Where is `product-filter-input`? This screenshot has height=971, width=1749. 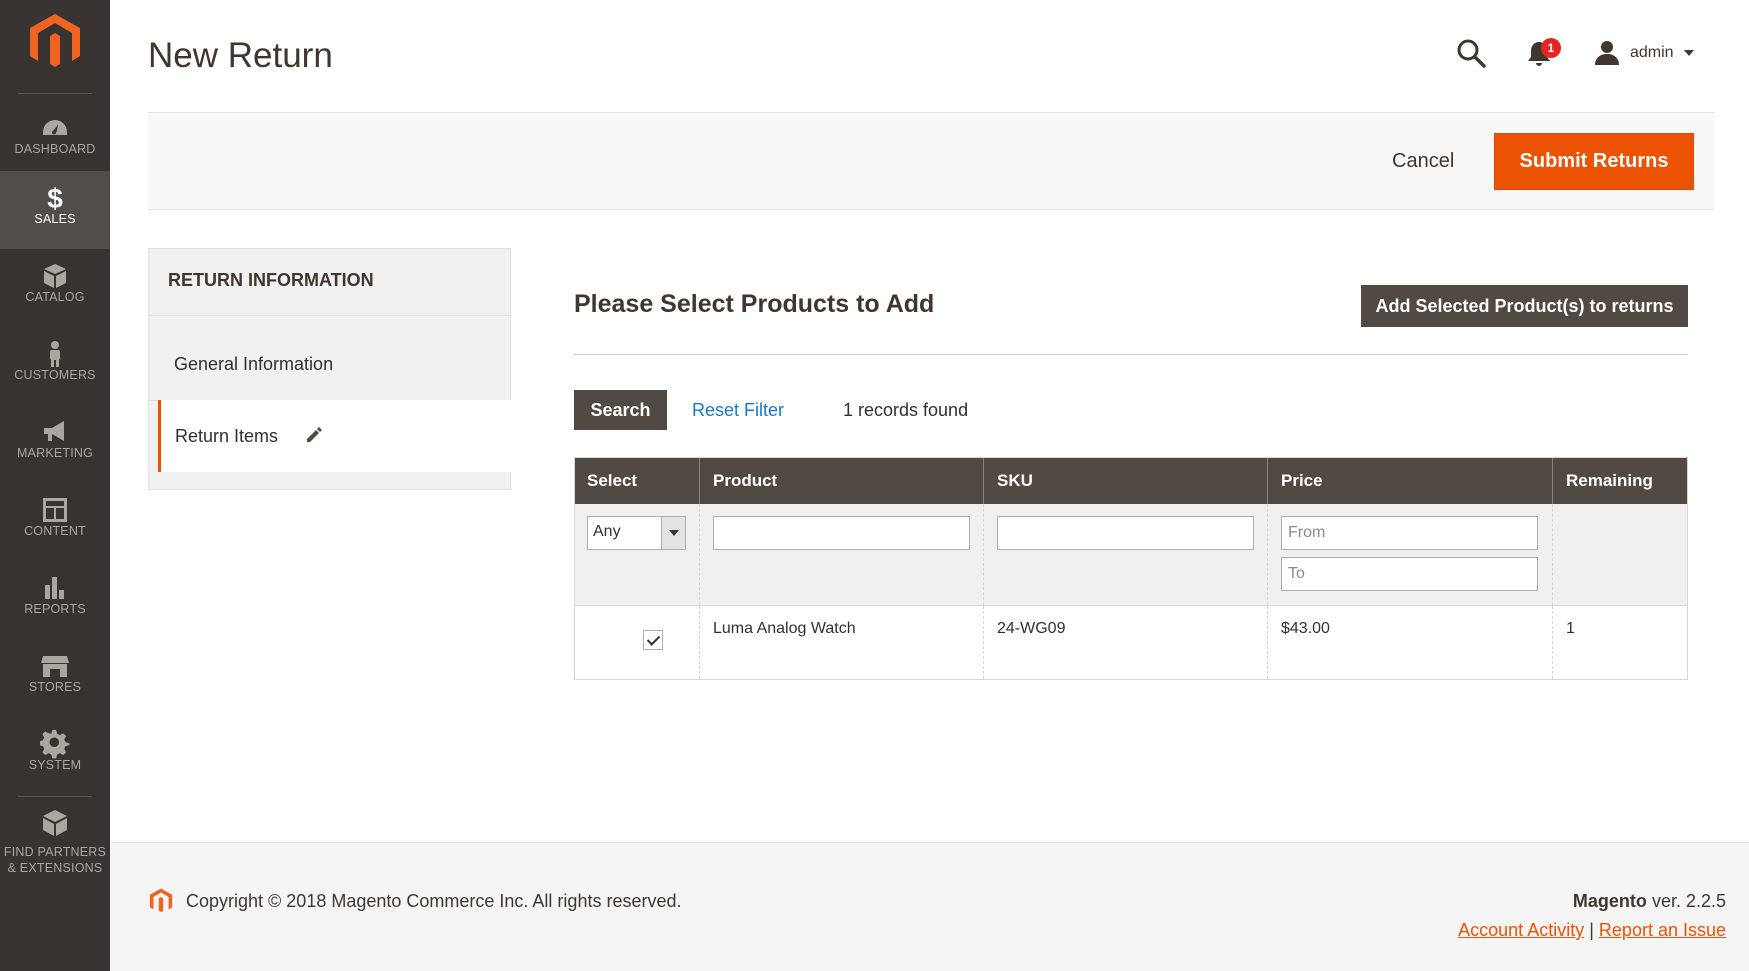
product-filter-input is located at coordinates (841, 533).